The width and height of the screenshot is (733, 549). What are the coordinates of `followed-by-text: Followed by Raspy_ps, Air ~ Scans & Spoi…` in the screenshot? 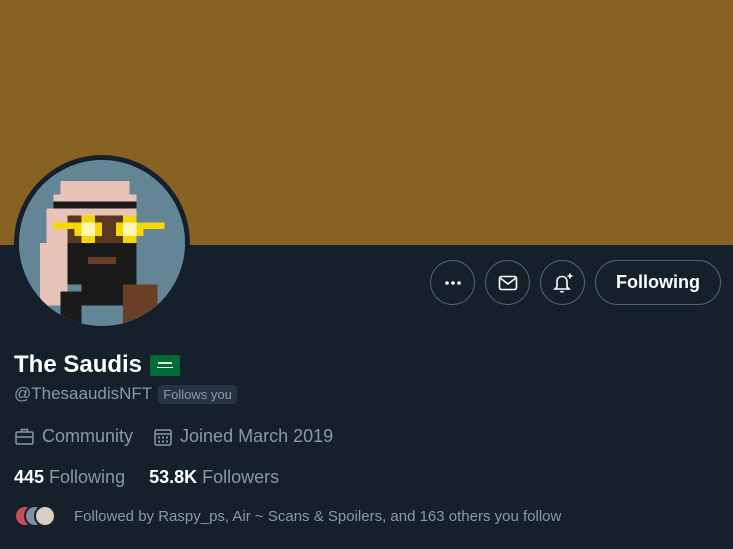 It's located at (318, 516).